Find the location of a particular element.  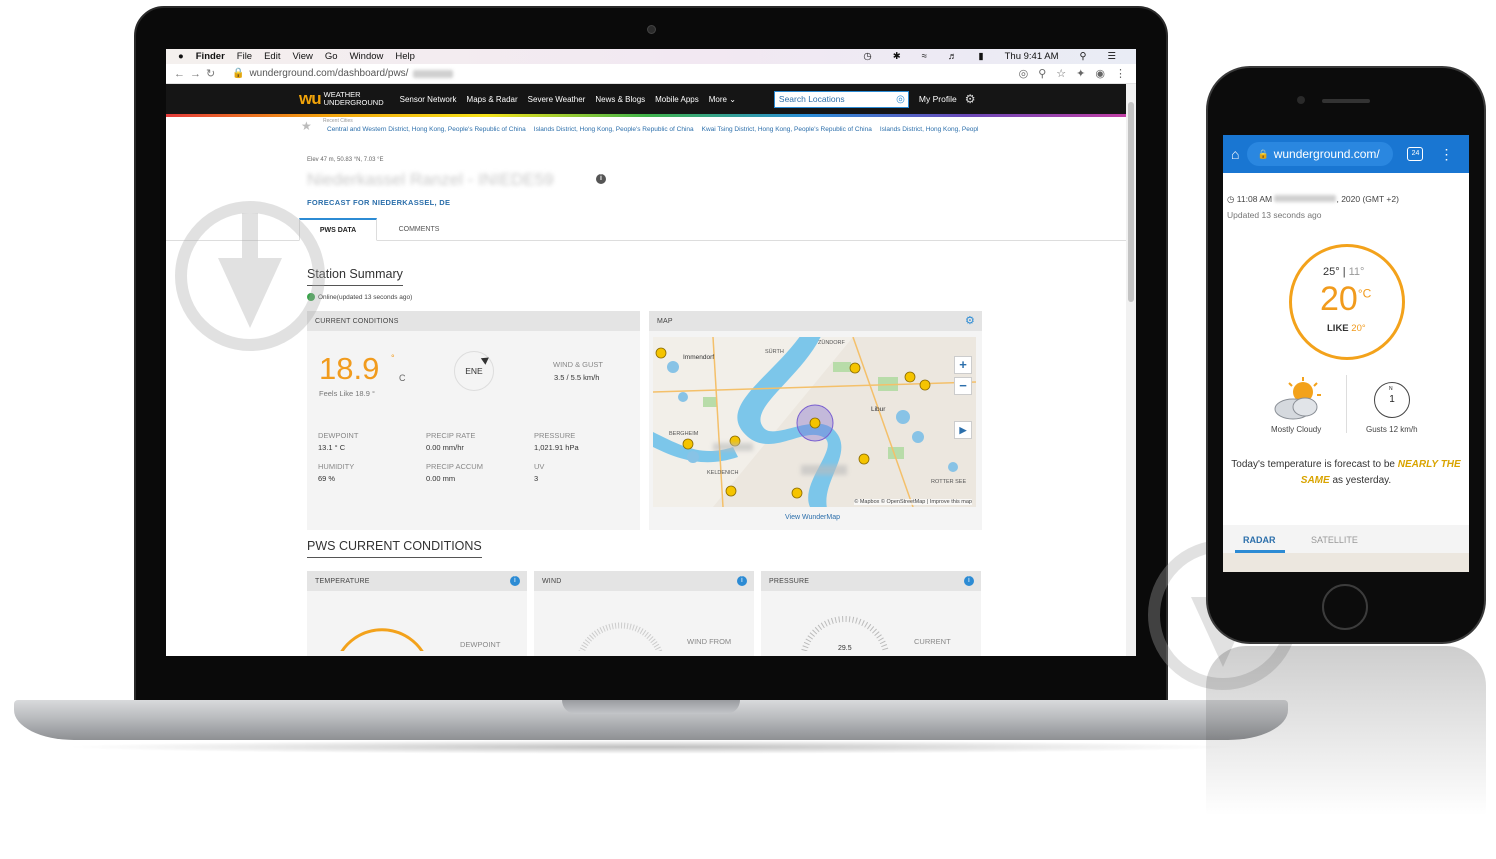

tab-comments: COMMENTS is located at coordinates (419, 229).